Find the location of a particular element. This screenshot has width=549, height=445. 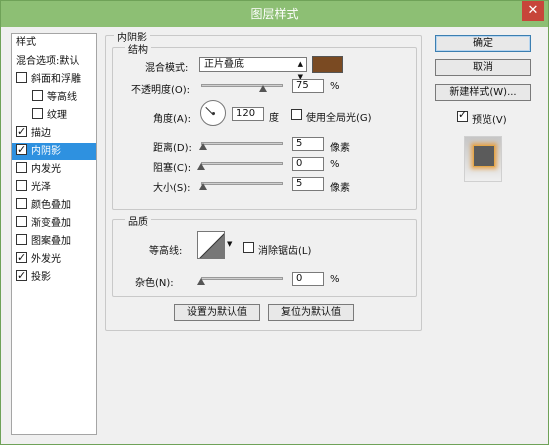

close-button: ✕ is located at coordinates (533, 11).